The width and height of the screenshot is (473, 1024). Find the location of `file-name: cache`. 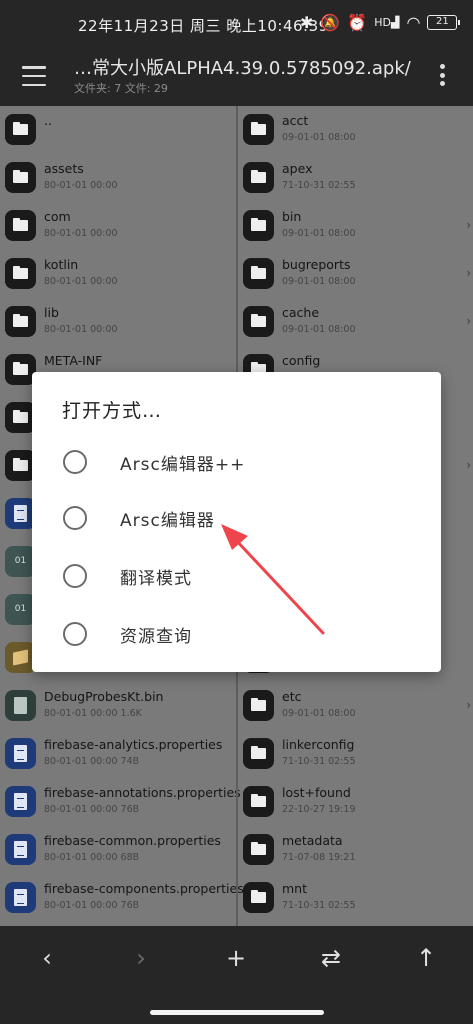

file-name: cache is located at coordinates (301, 312).